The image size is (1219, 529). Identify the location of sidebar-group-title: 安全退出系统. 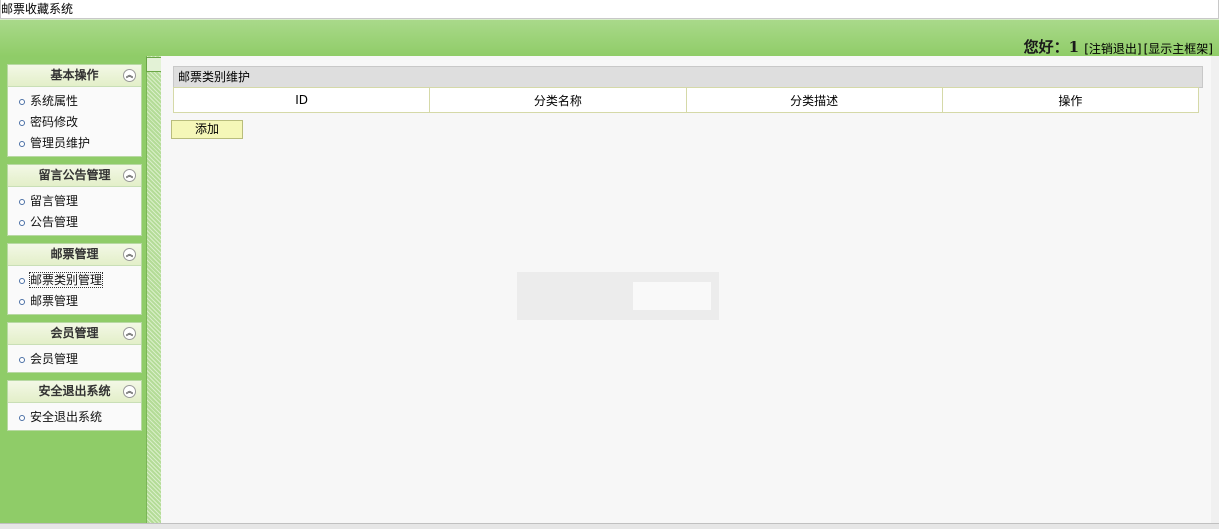
(74, 391).